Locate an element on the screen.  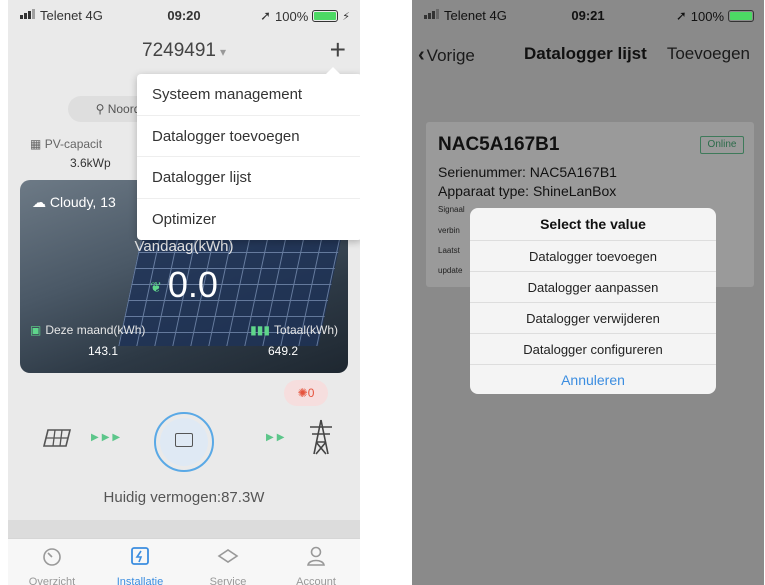
chevron-left-icon: ‹ is located at coordinates (421, 55).